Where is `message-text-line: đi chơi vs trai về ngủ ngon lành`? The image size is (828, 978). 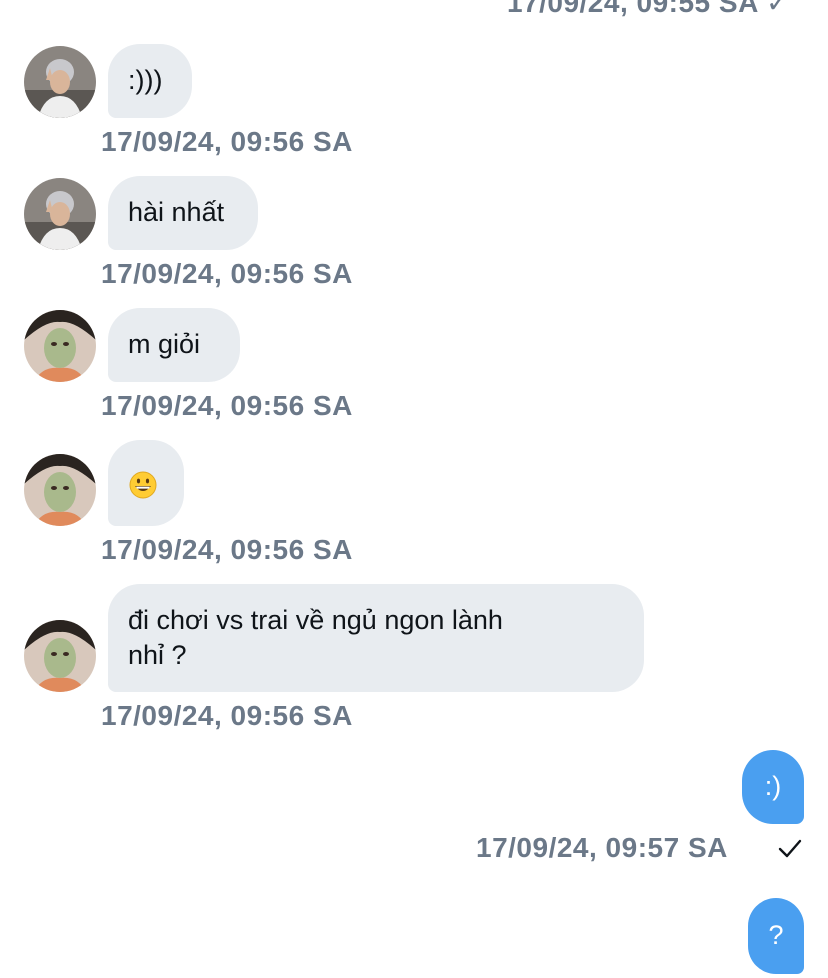 message-text-line: đi chơi vs trai về ngủ ngon lành is located at coordinates (315, 620).